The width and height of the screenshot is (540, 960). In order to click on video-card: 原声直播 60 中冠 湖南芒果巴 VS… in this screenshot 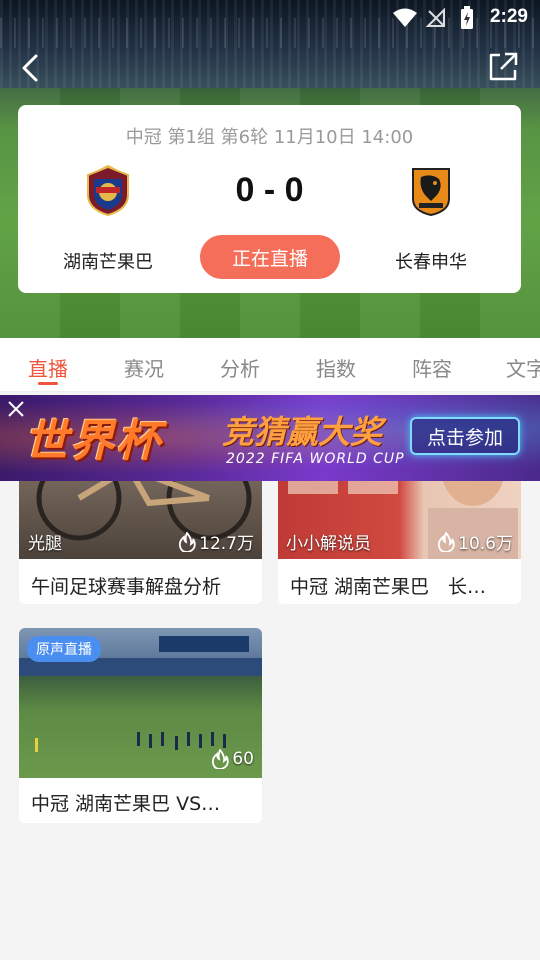, I will do `click(140, 725)`.